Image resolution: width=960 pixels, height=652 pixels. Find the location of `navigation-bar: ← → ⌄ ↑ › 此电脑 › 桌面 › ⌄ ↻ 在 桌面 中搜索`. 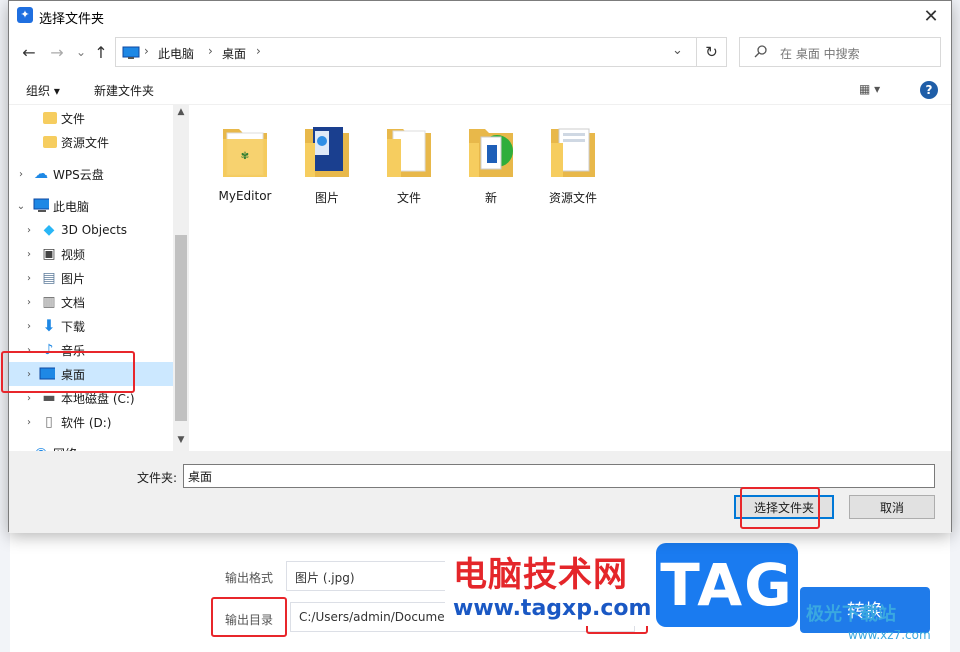

navigation-bar: ← → ⌄ ↑ › 此电脑 › 桌面 › ⌄ ↻ 在 桌面 中搜索 is located at coordinates (480, 52).